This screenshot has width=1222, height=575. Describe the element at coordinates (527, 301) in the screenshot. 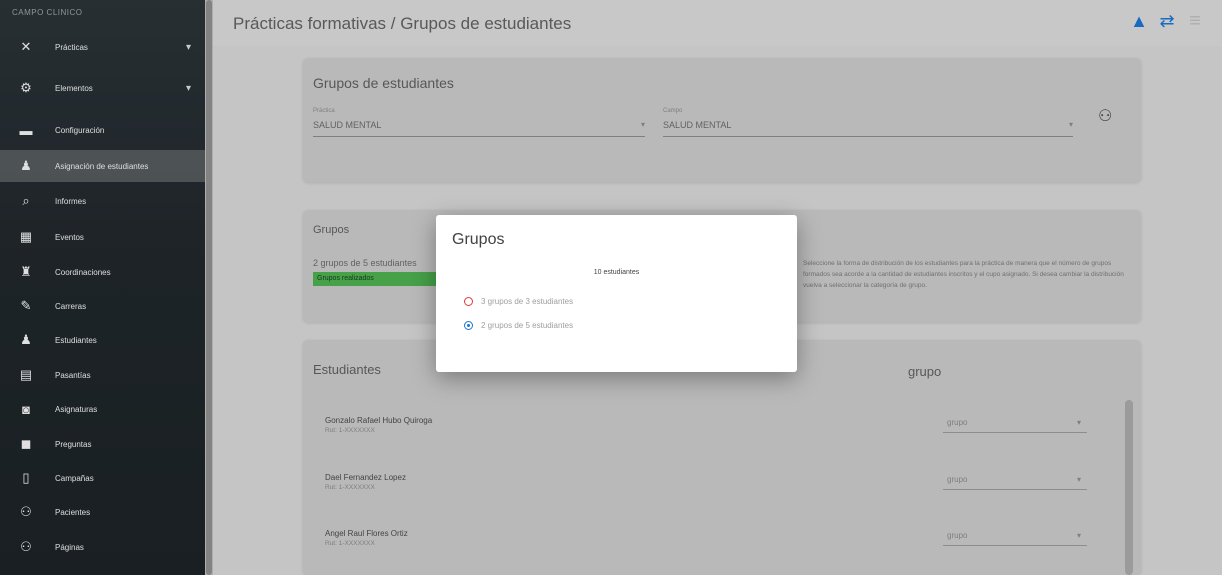

I see `option-label: 3 grupos de 3 estudiantes` at that location.